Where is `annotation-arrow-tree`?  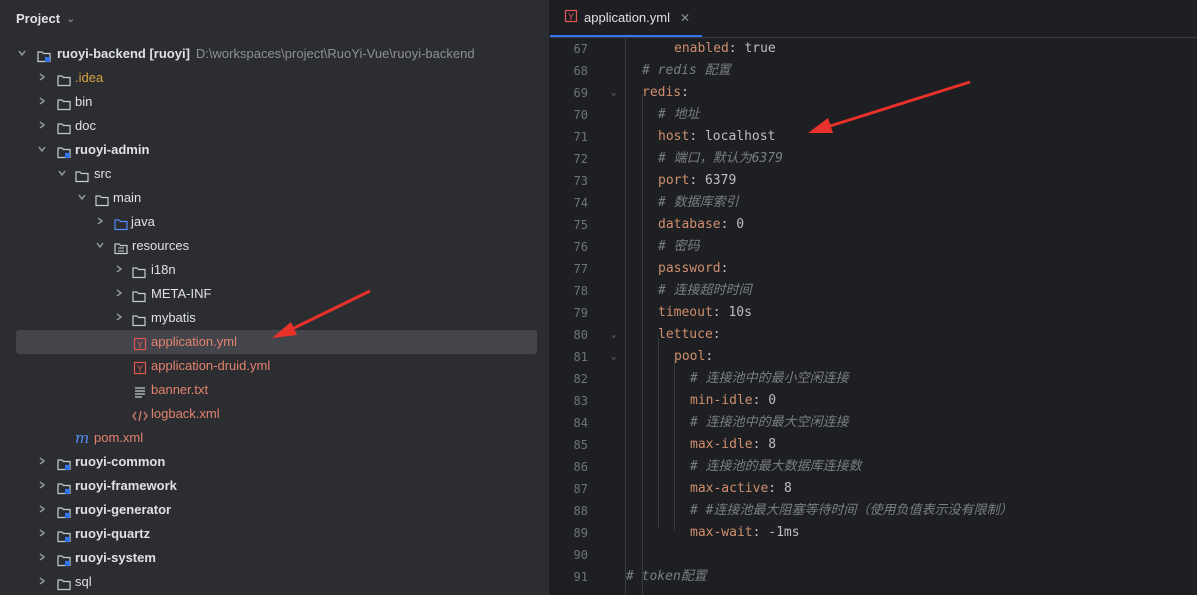 annotation-arrow-tree is located at coordinates (321, 313).